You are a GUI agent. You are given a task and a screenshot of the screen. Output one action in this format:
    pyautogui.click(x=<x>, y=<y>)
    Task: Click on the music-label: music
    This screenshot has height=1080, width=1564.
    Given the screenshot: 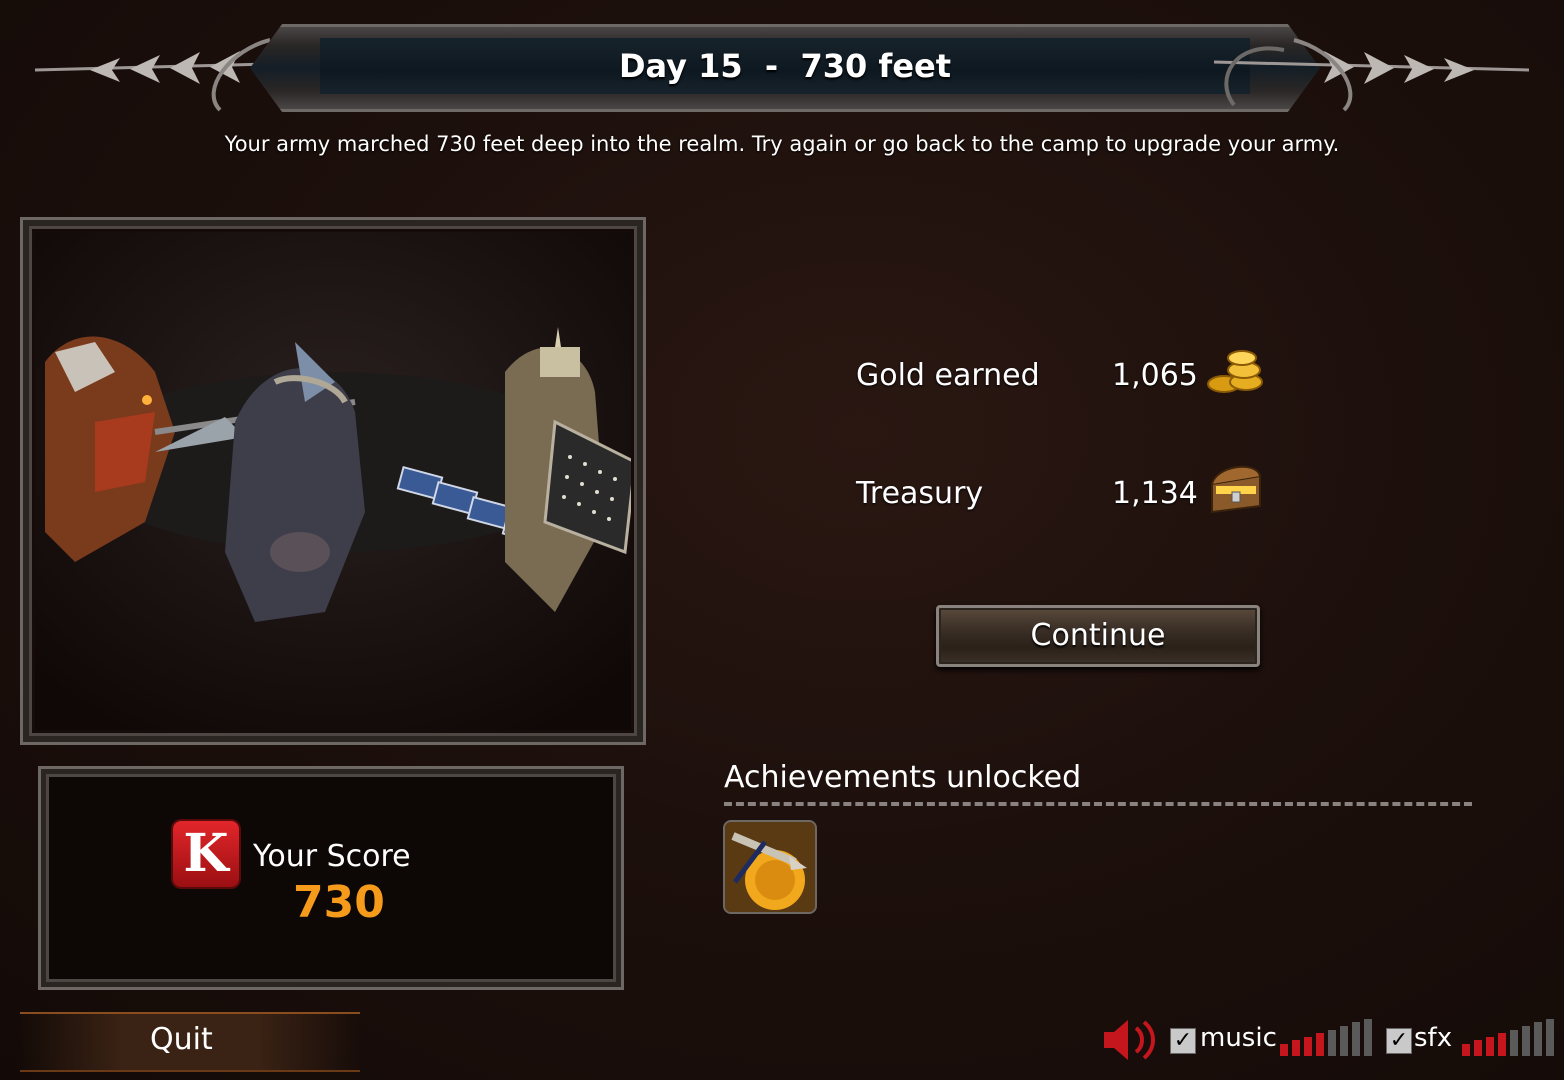 What is the action you would take?
    pyautogui.click(x=1238, y=1038)
    